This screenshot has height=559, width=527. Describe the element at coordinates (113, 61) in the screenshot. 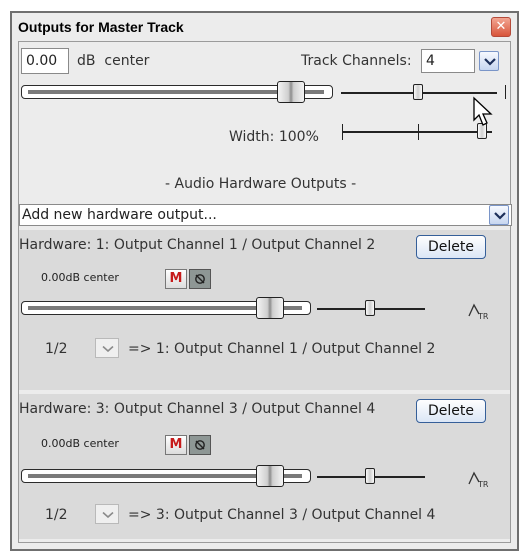

I see `master-volume-unit-pan: dB center` at that location.